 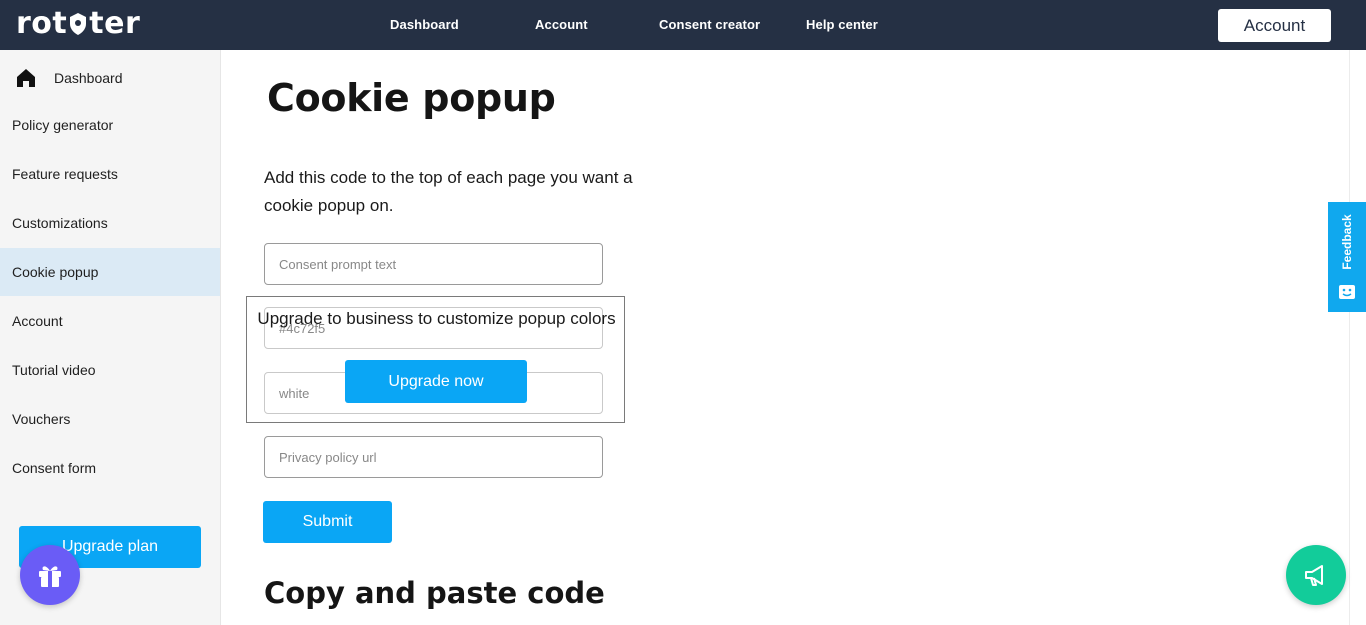 What do you see at coordinates (42, 23) in the screenshot?
I see `logo-text-left: rot` at bounding box center [42, 23].